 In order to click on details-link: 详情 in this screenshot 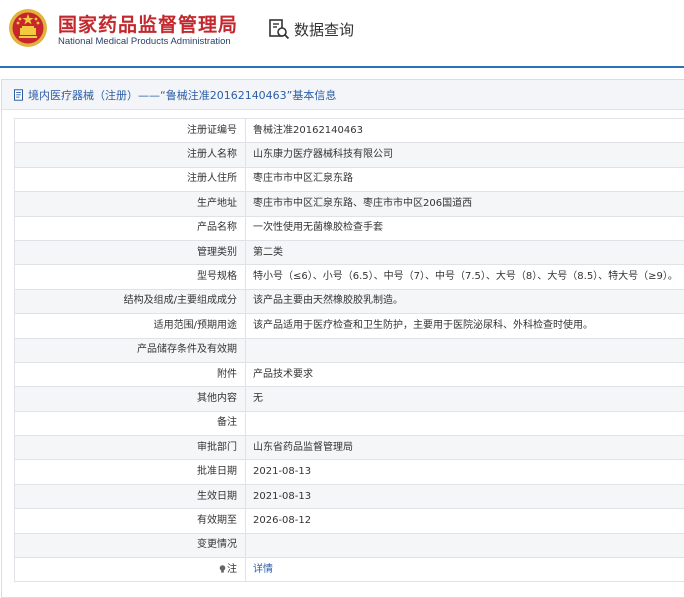, I will do `click(263, 569)`.